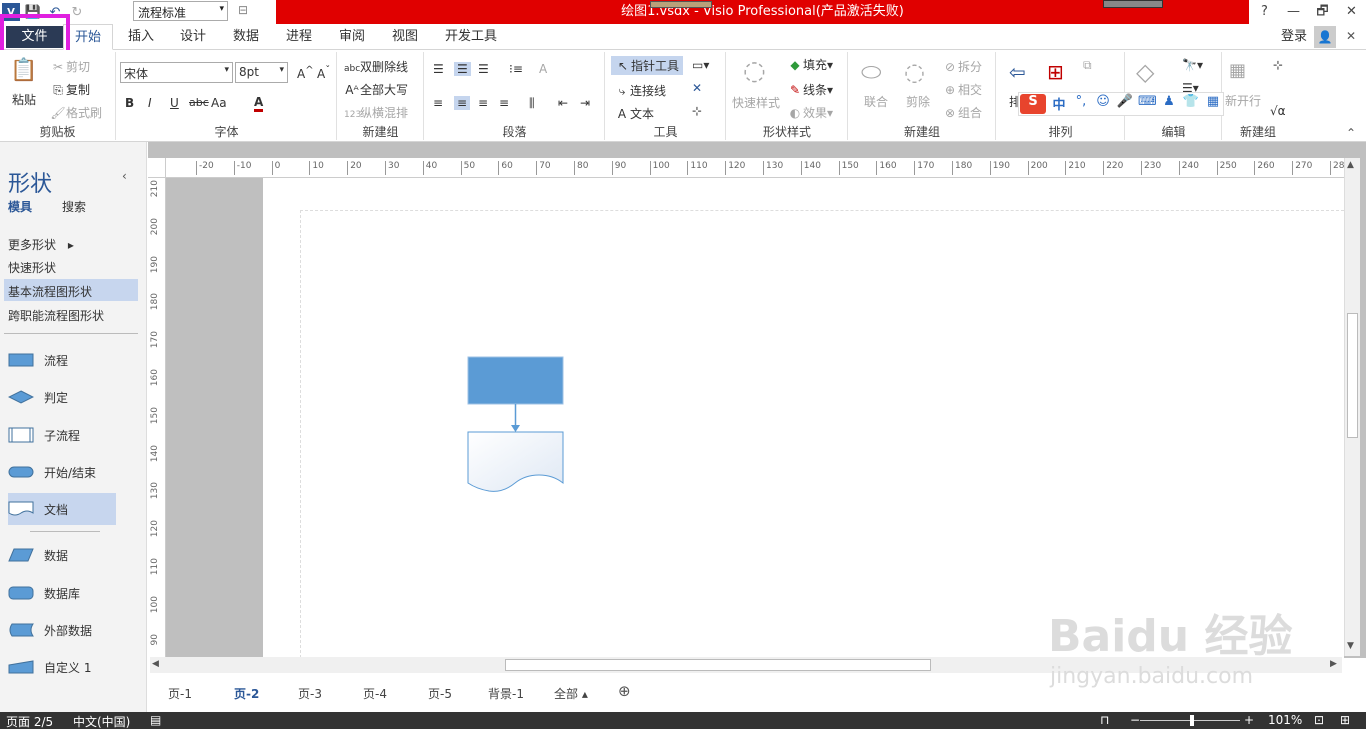 The width and height of the screenshot is (1366, 730). I want to click on align-shapes-icon: ⊞, so click(1055, 72).